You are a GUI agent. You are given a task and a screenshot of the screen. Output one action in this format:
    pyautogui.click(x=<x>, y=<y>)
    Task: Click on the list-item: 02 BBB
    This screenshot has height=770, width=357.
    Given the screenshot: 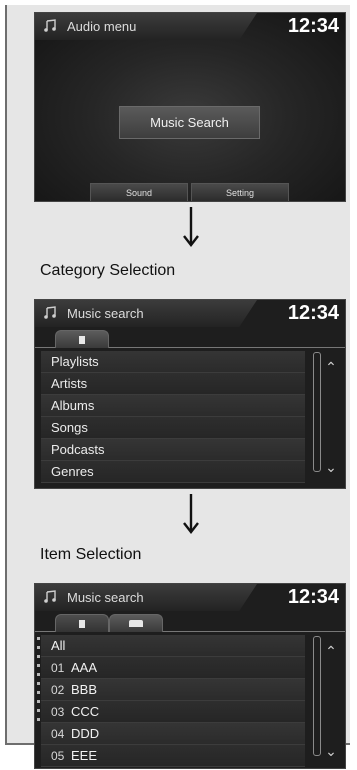 What is the action you would take?
    pyautogui.click(x=173, y=690)
    